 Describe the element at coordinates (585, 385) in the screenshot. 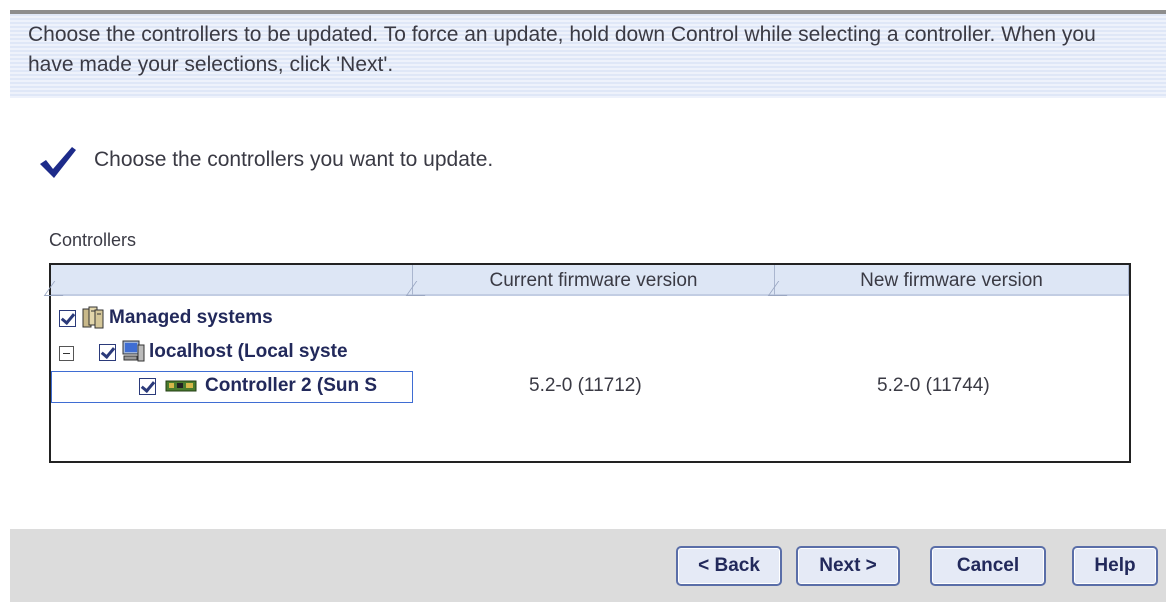

I see `current-firmware-value: 5.2-0 (11712)` at that location.